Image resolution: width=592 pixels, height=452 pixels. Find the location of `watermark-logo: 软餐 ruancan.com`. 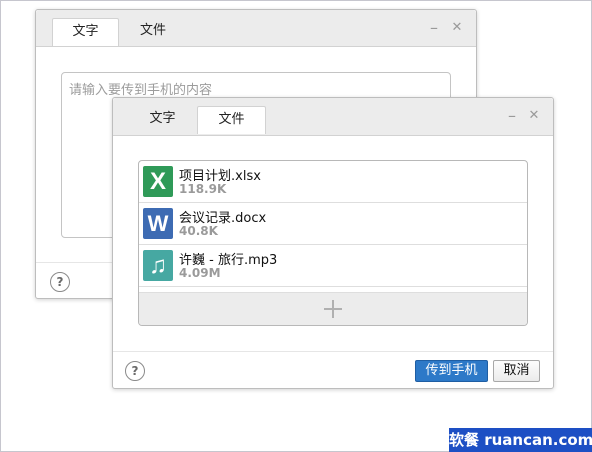

watermark-logo: 软餐 ruancan.com is located at coordinates (520, 440).